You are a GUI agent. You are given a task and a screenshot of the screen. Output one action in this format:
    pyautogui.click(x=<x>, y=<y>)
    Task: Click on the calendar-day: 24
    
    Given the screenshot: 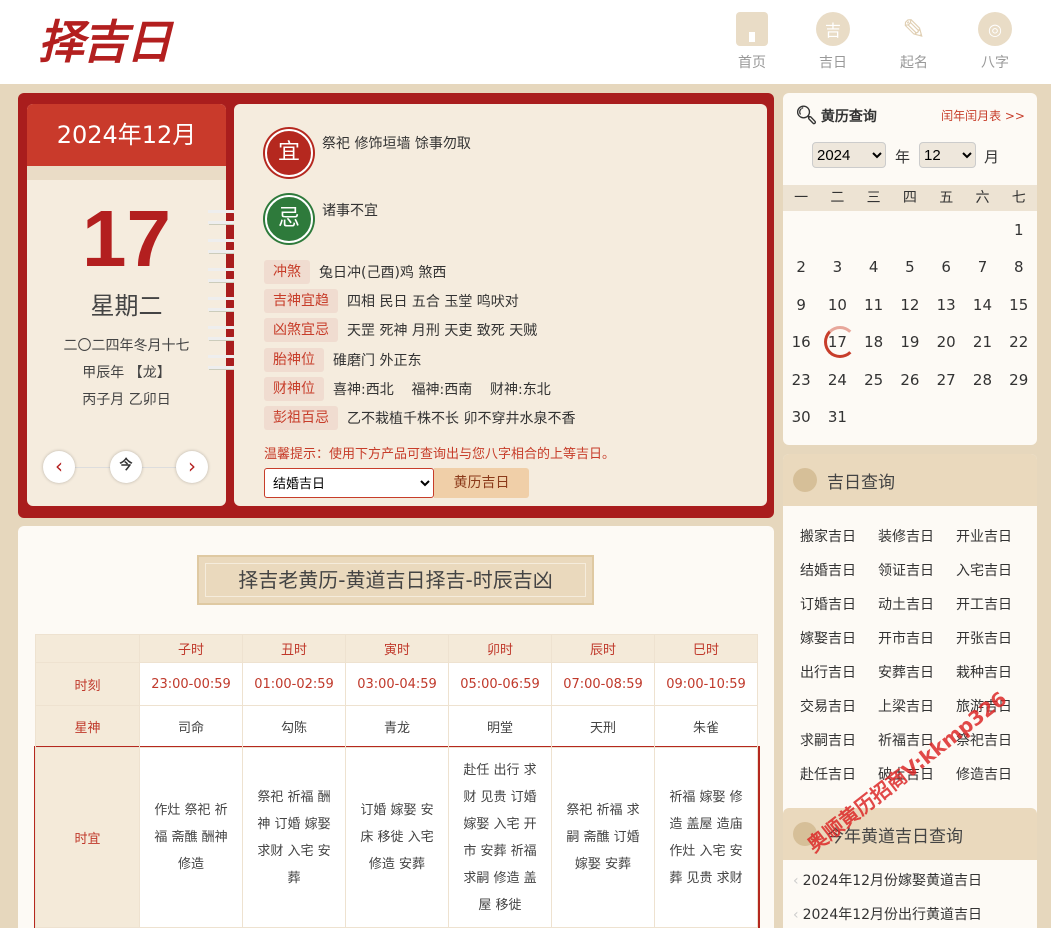 What is the action you would take?
    pyautogui.click(x=837, y=380)
    